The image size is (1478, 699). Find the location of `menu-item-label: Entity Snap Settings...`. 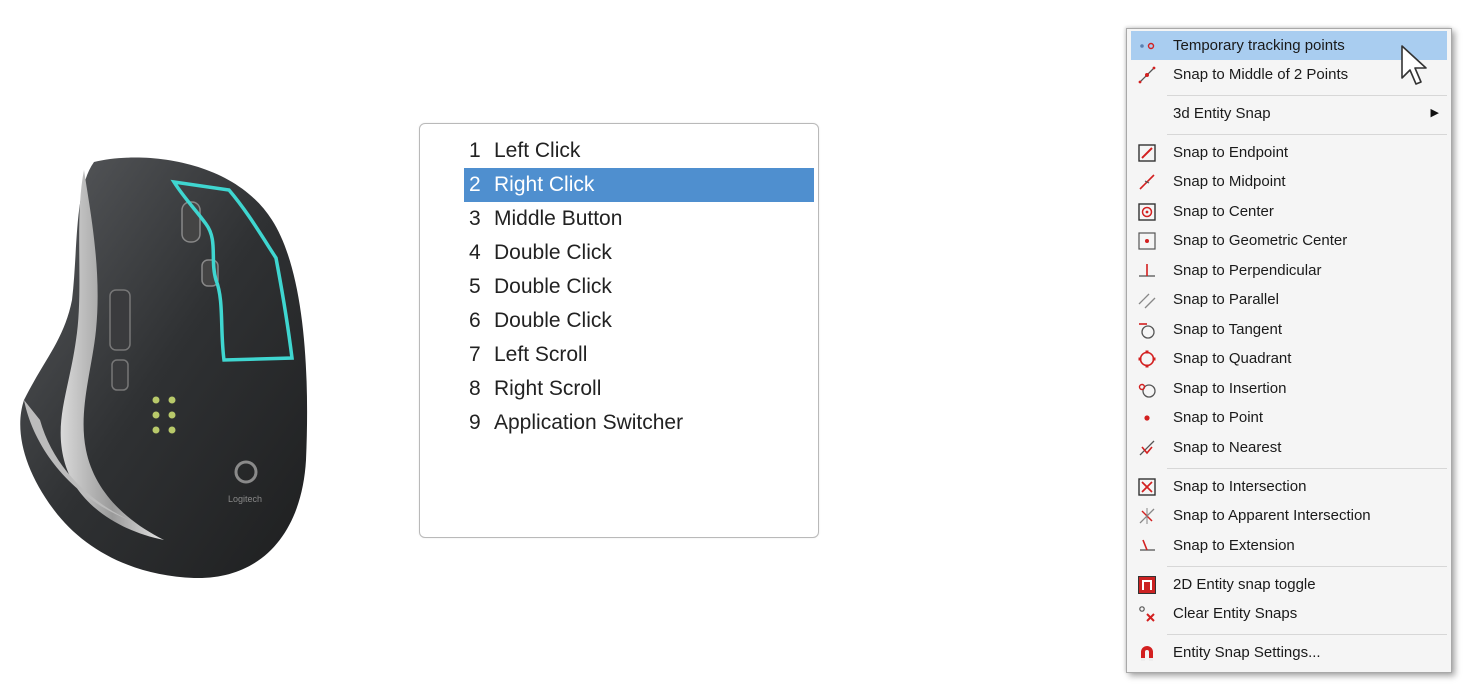

menu-item-label: Entity Snap Settings... is located at coordinates (1247, 652).